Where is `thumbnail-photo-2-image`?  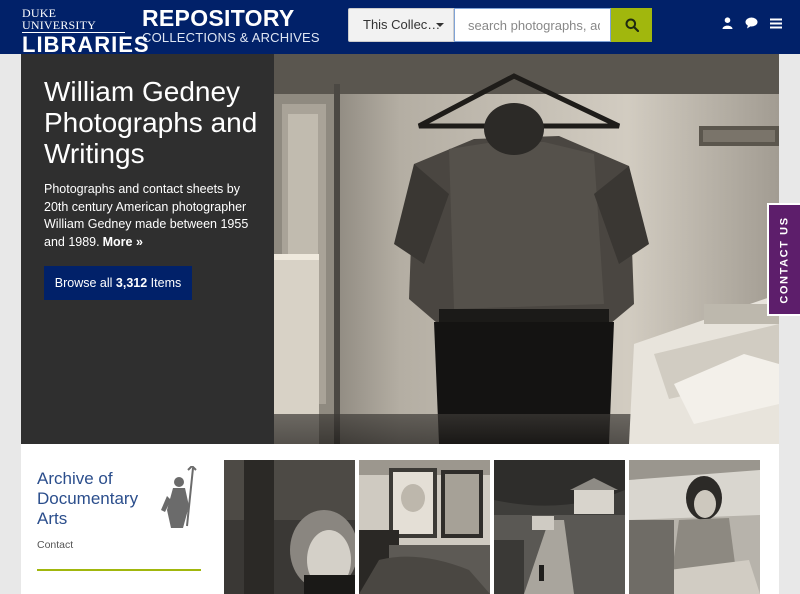
thumbnail-photo-2-image is located at coordinates (424, 527).